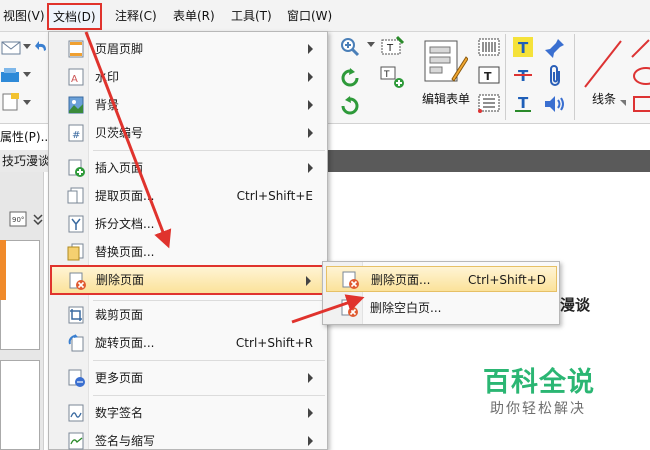  What do you see at coordinates (3, 270) in the screenshot?
I see `thumbnail-selection-marker` at bounding box center [3, 270].